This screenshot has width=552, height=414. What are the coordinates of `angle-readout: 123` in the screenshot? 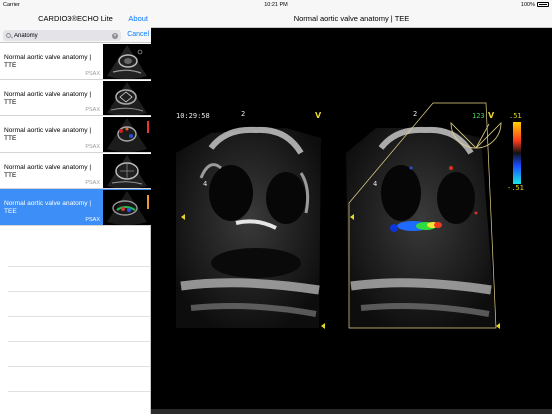 It's located at (478, 116).